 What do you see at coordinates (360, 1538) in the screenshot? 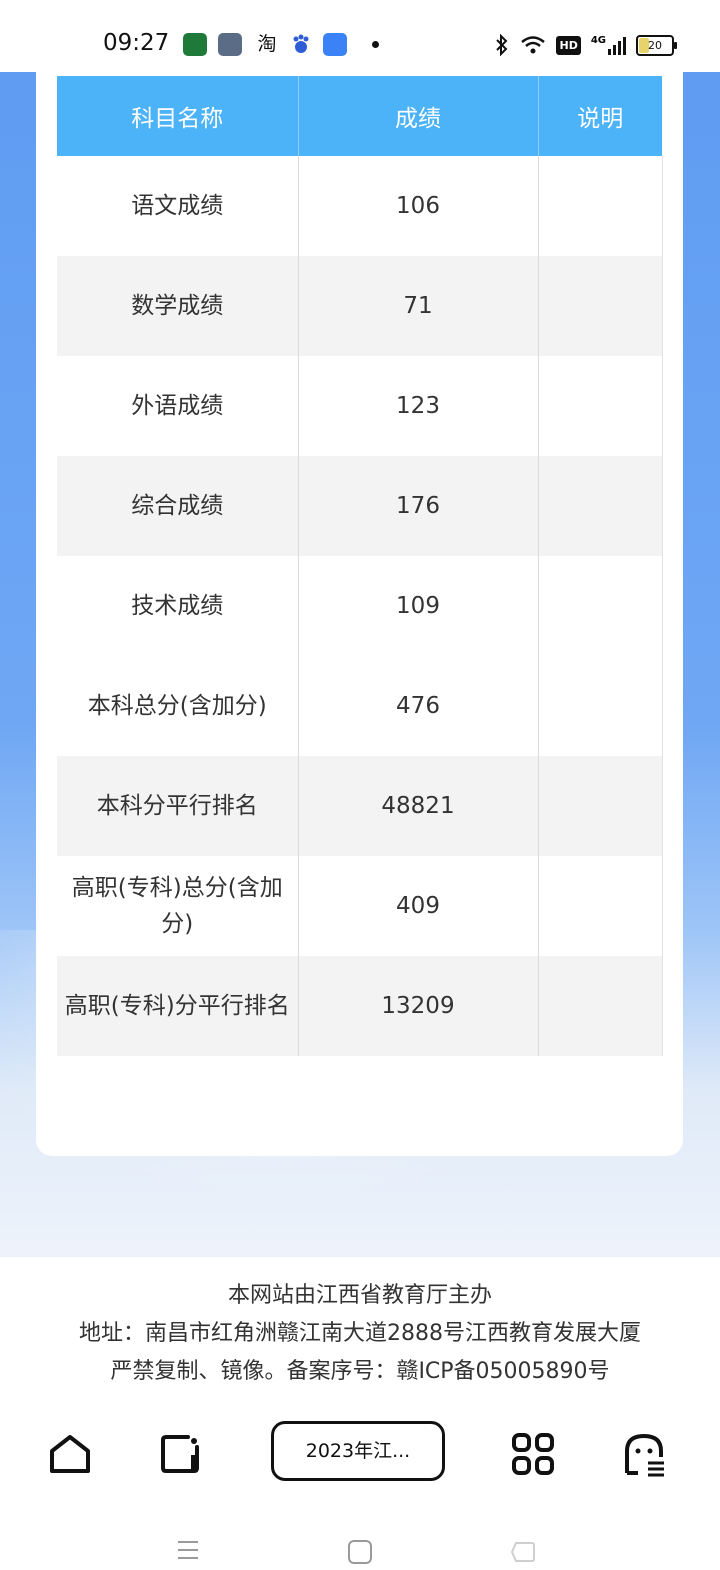
I see `system-nav-bar` at bounding box center [360, 1538].